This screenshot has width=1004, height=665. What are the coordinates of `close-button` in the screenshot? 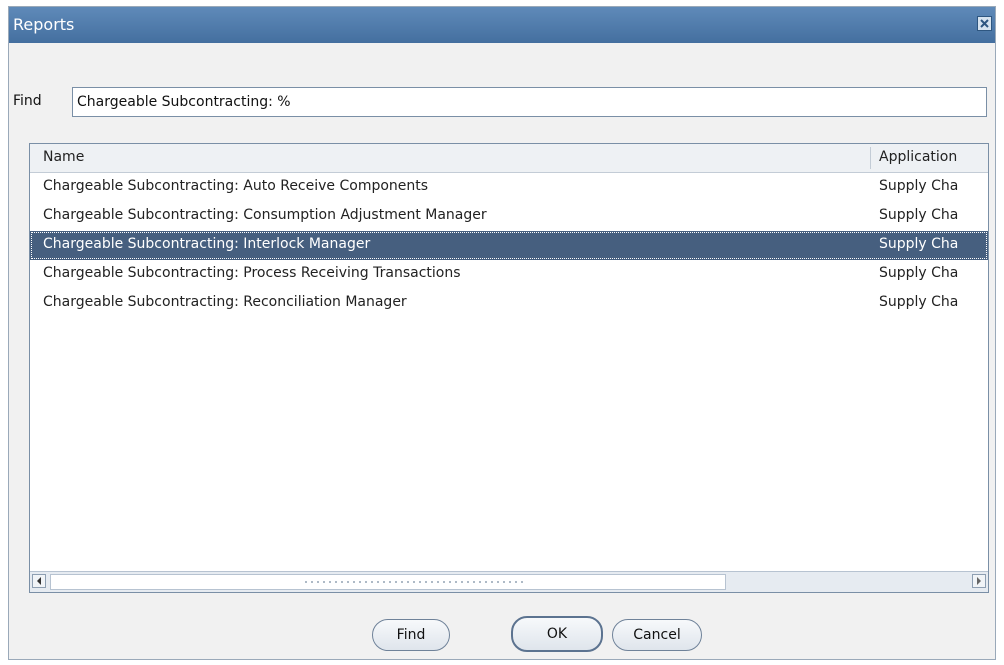 It's located at (984, 23).